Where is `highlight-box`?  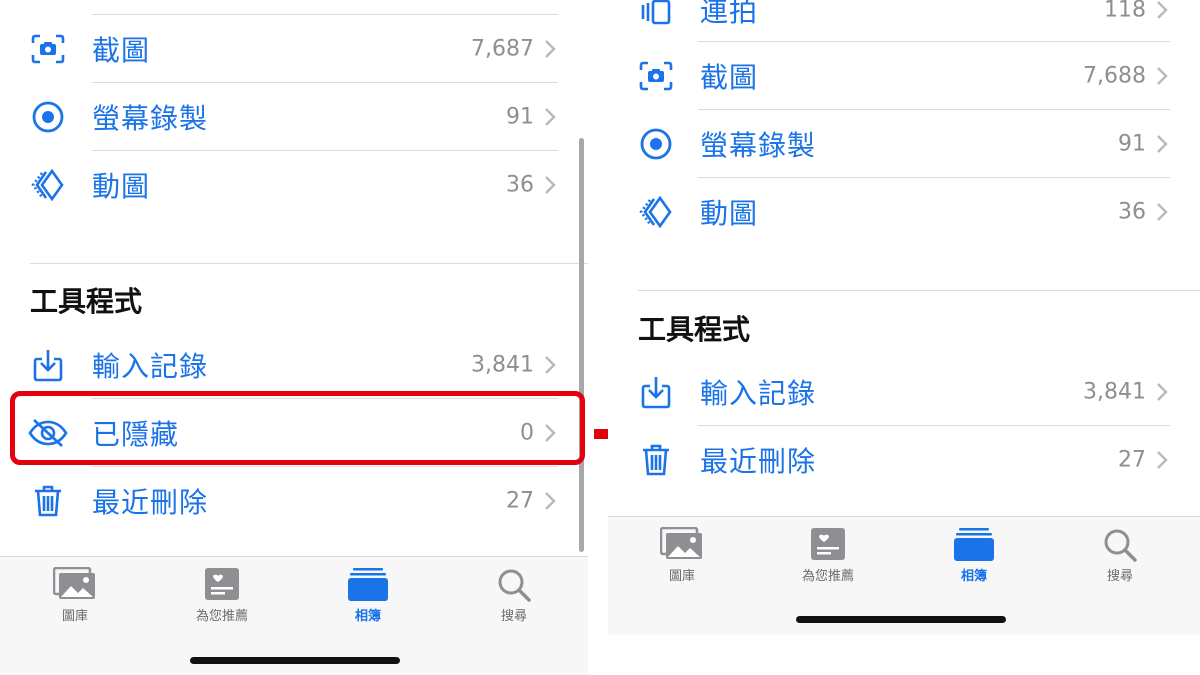
highlight-box is located at coordinates (297, 428).